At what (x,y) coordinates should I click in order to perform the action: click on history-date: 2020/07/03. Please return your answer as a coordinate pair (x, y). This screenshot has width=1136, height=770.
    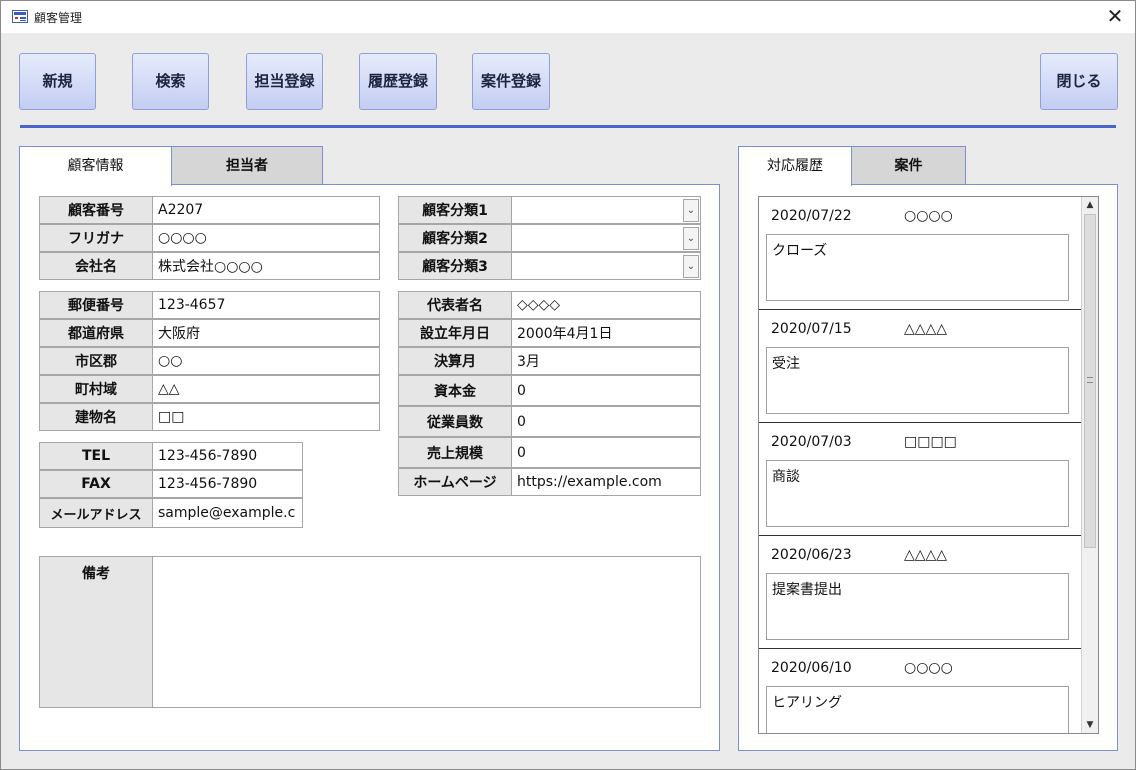
    Looking at the image, I should click on (811, 442).